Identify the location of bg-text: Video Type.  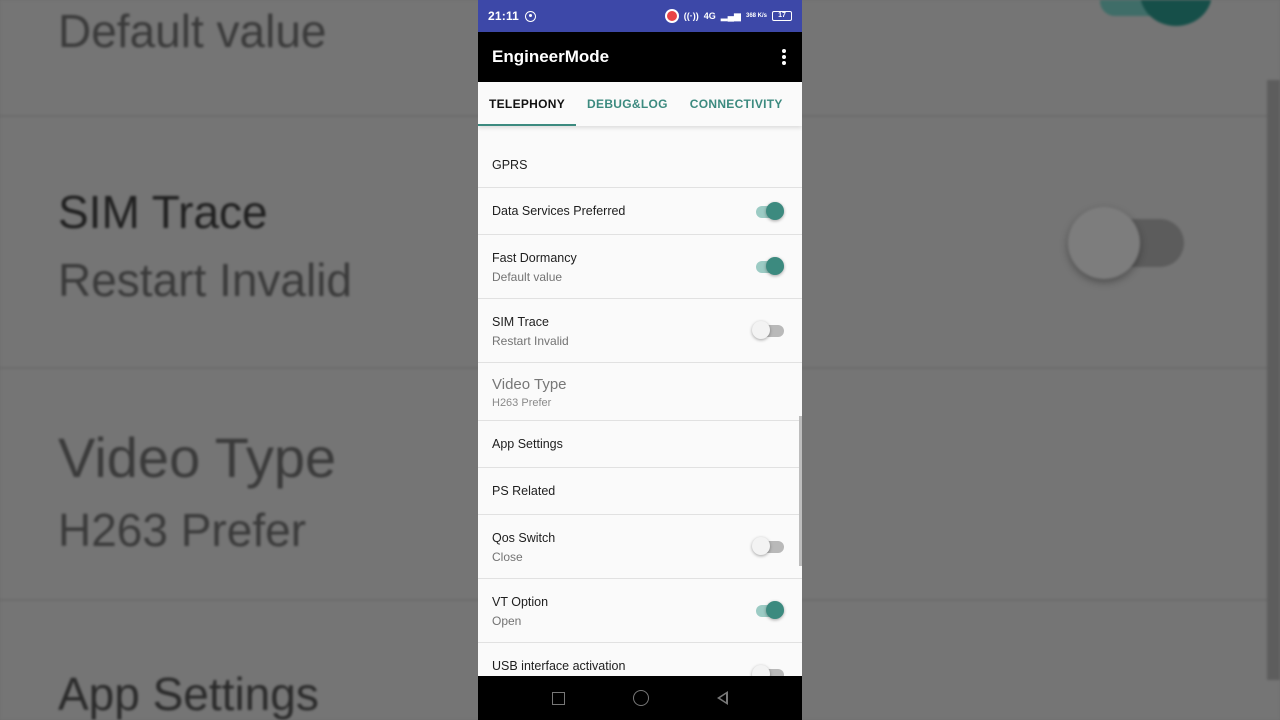
(197, 457).